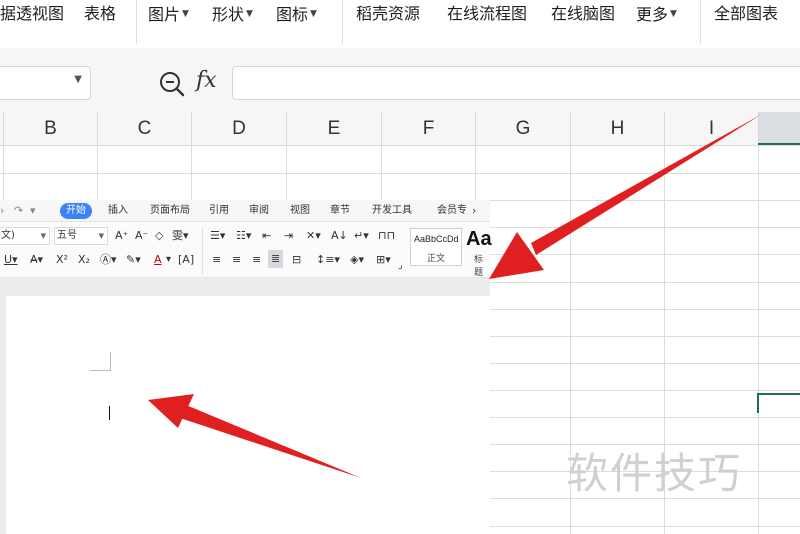 The image size is (800, 534). I want to click on column-header-d: D, so click(239, 129).